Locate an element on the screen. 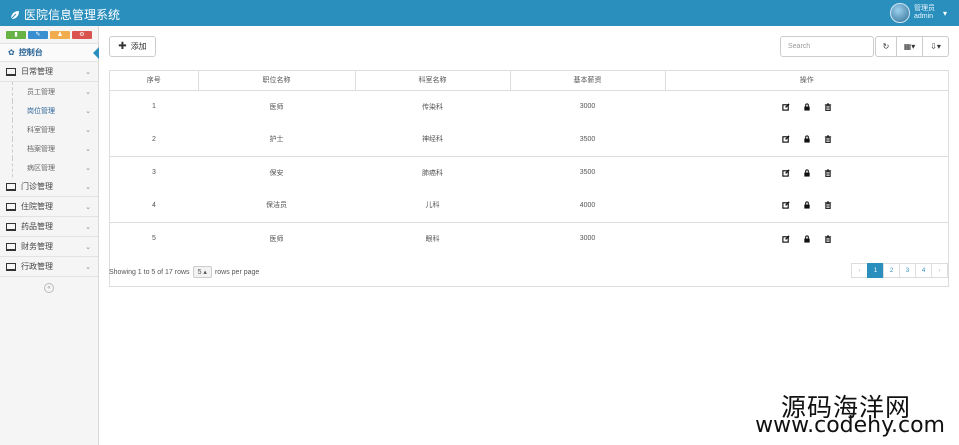  page-size-select: 5 ▴ is located at coordinates (202, 272).